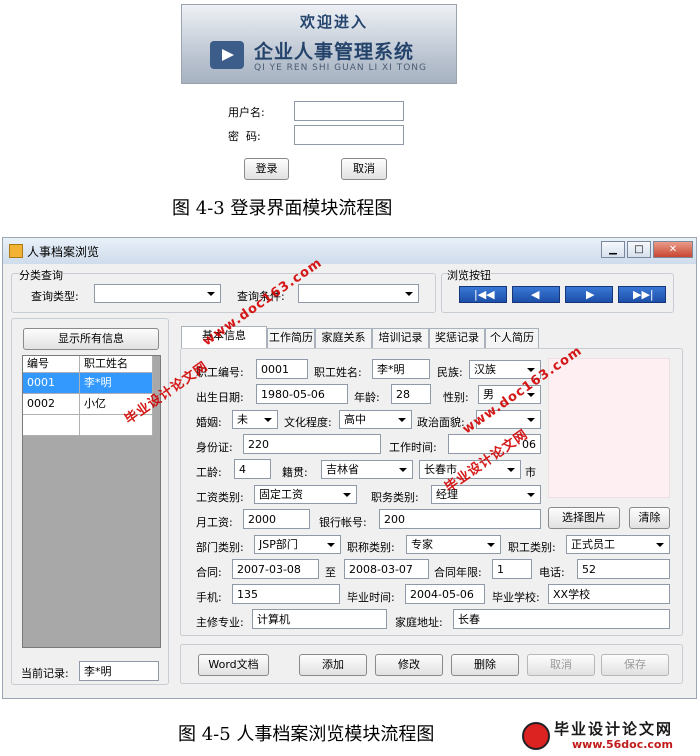 Image resolution: width=700 pixels, height=756 pixels. I want to click on last-icon: ▶▶|, so click(643, 294).